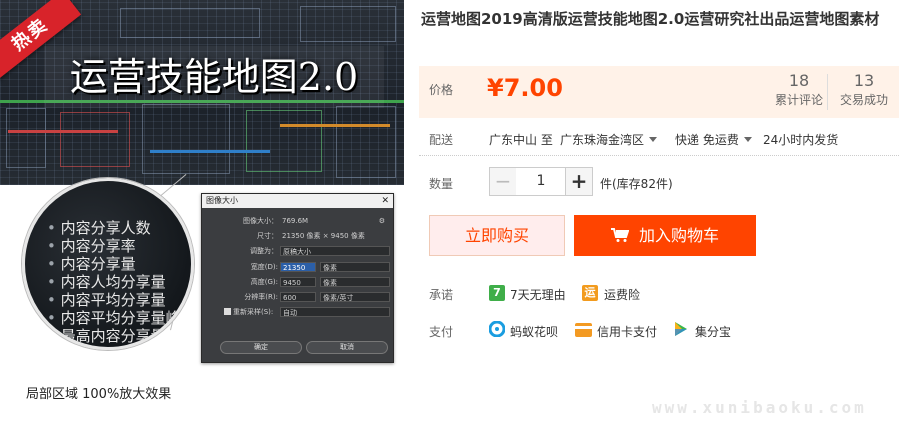  What do you see at coordinates (264, 282) in the screenshot?
I see `height-label: 高度(G):` at bounding box center [264, 282].